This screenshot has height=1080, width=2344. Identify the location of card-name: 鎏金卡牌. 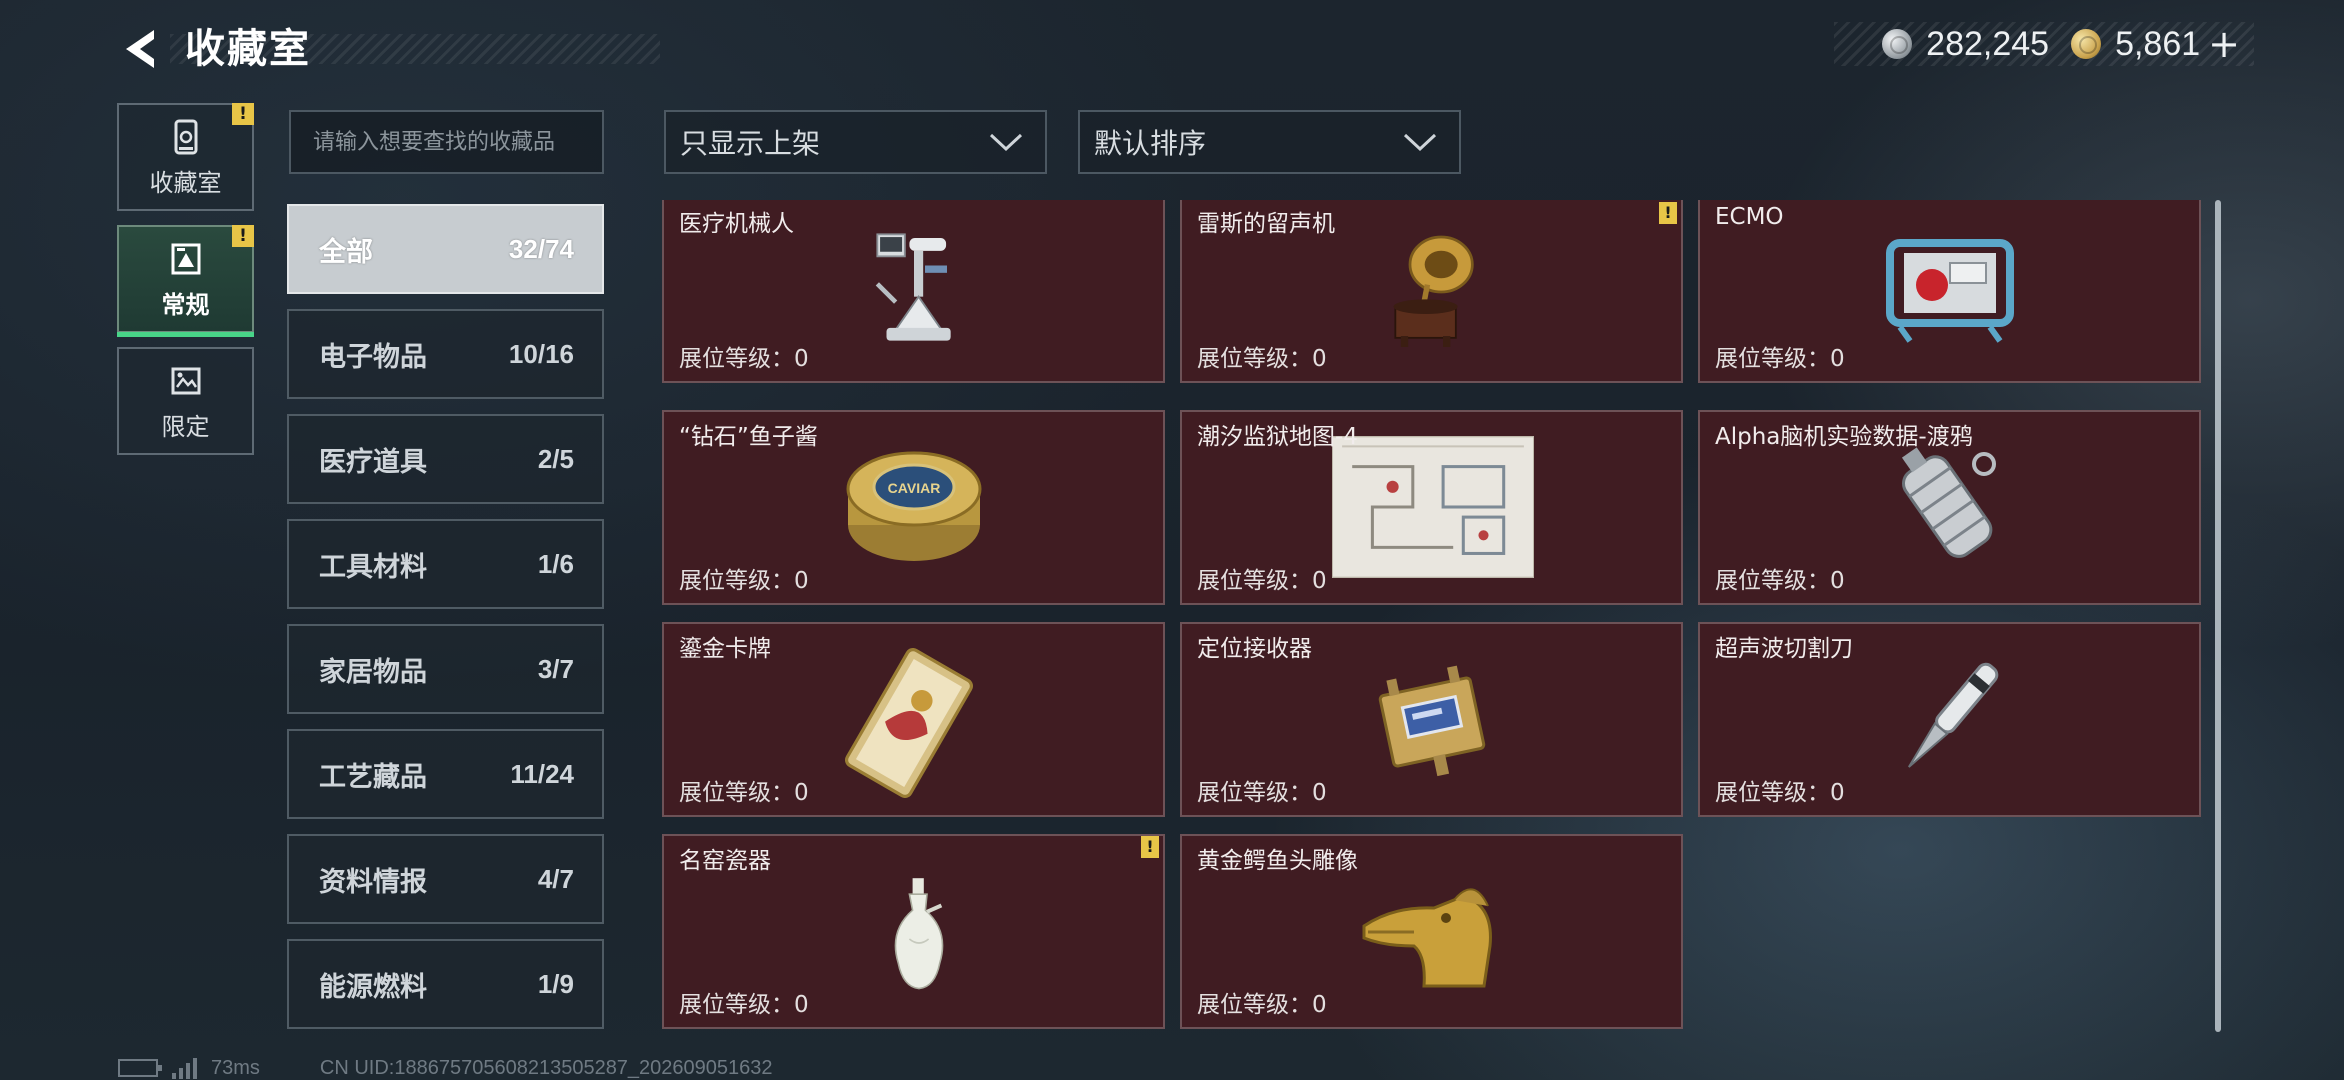
(725, 649).